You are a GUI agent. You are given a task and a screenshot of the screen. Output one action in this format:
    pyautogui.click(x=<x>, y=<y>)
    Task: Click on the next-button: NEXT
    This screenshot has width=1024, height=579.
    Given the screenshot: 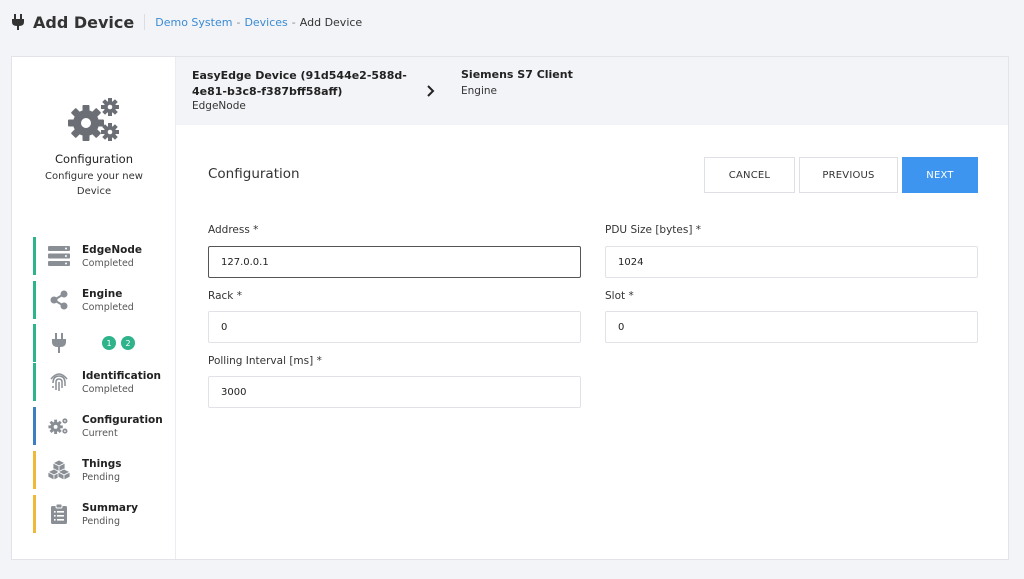 What is the action you would take?
    pyautogui.click(x=940, y=175)
    